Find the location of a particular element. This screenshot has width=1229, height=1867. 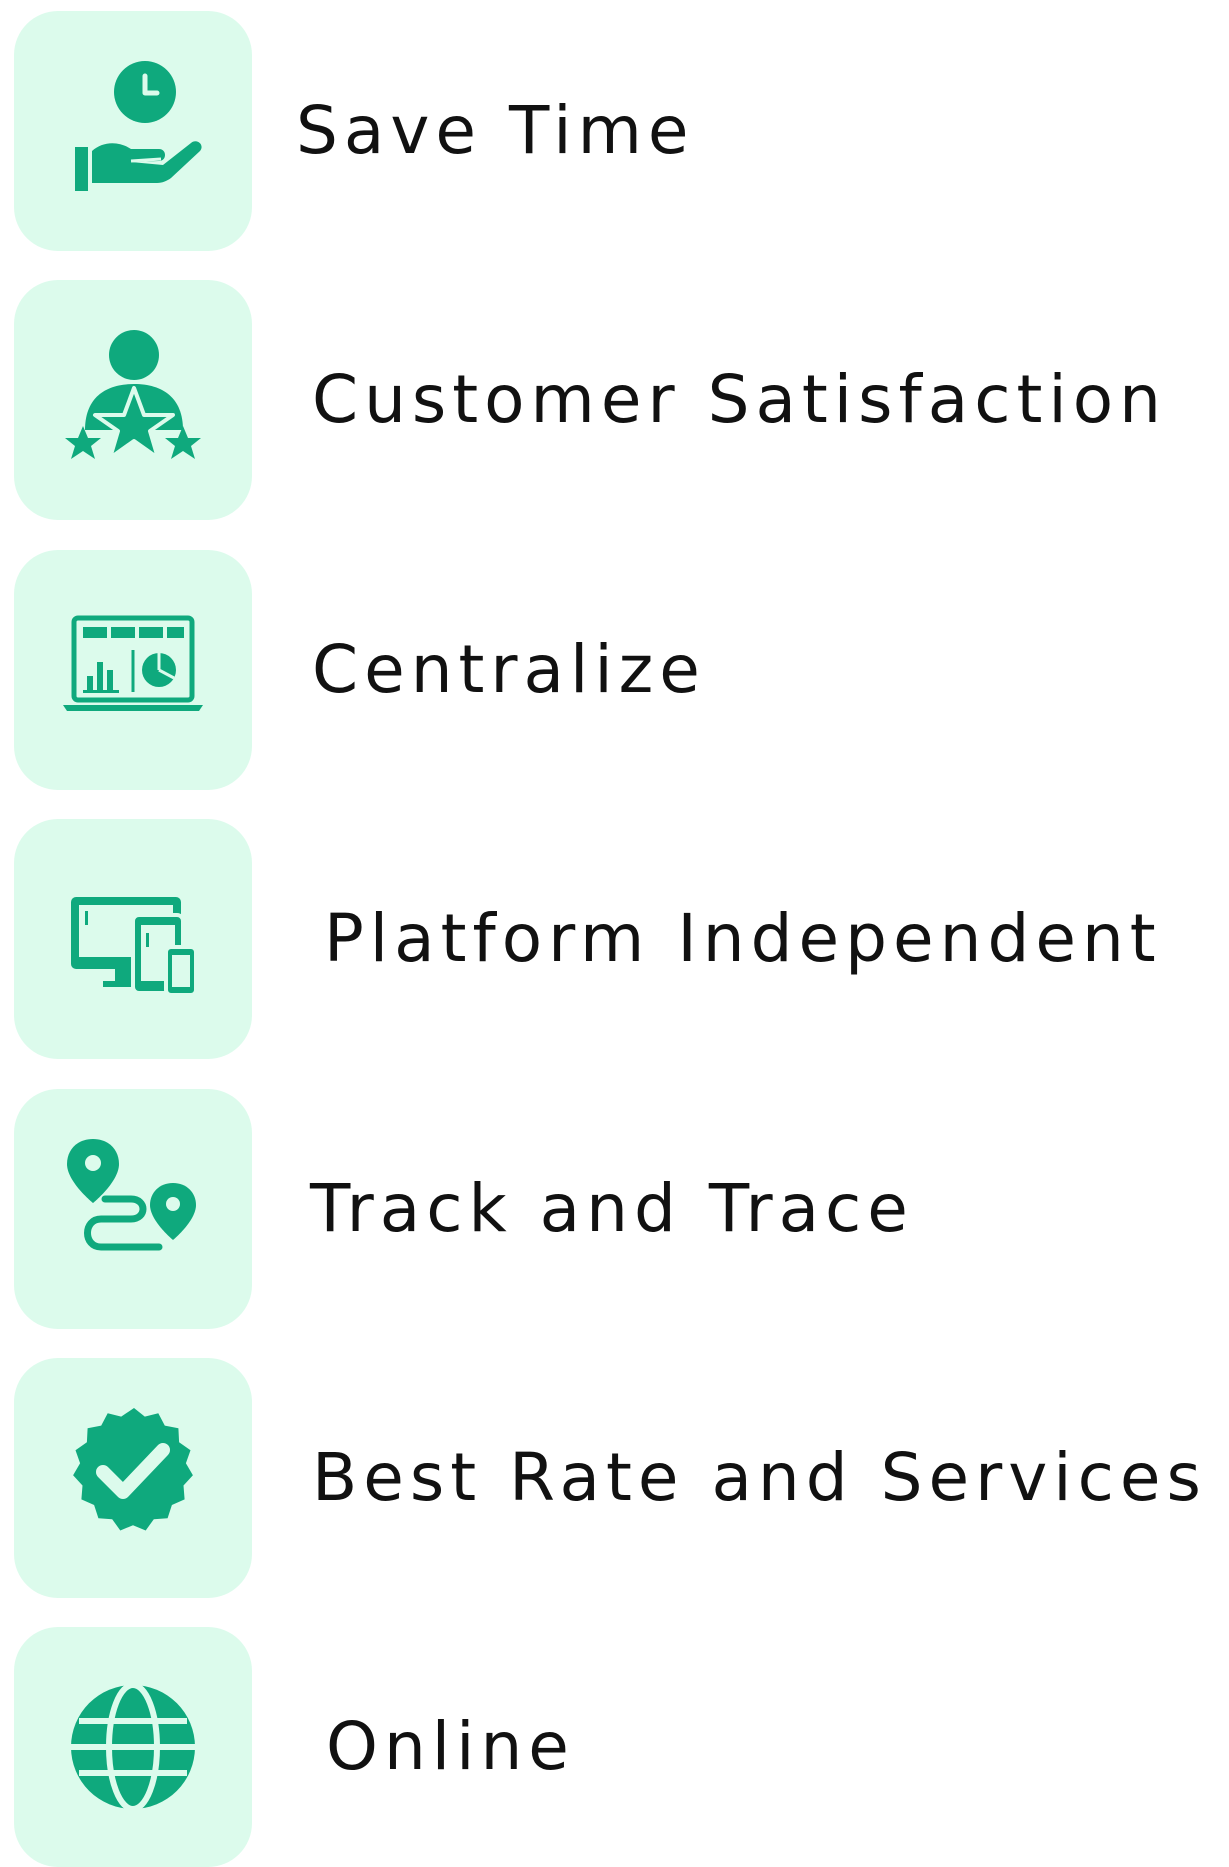

feature-item-customer-satisfaction: Customer Satisfaction is located at coordinates (614, 400).